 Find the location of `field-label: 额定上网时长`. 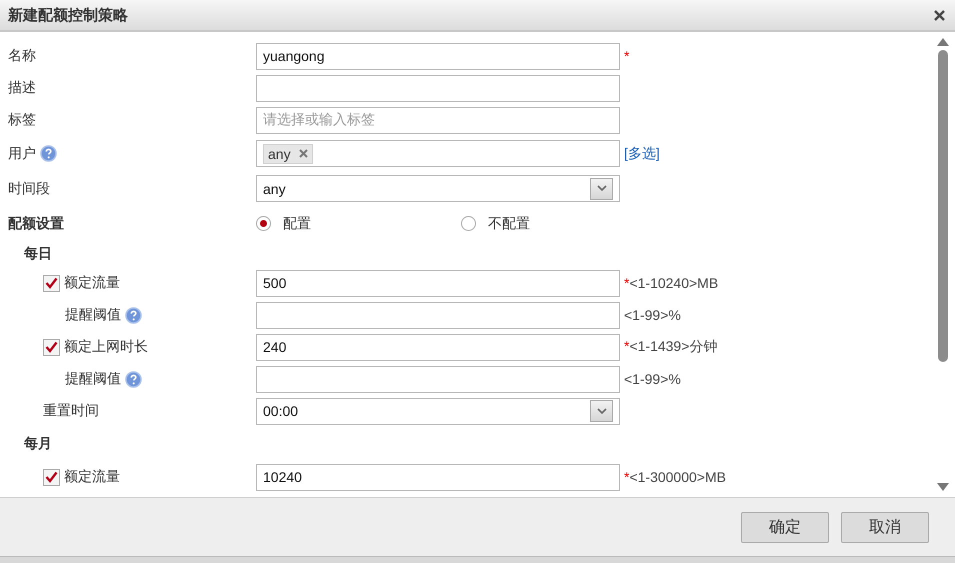

field-label: 额定上网时长 is located at coordinates (106, 347).